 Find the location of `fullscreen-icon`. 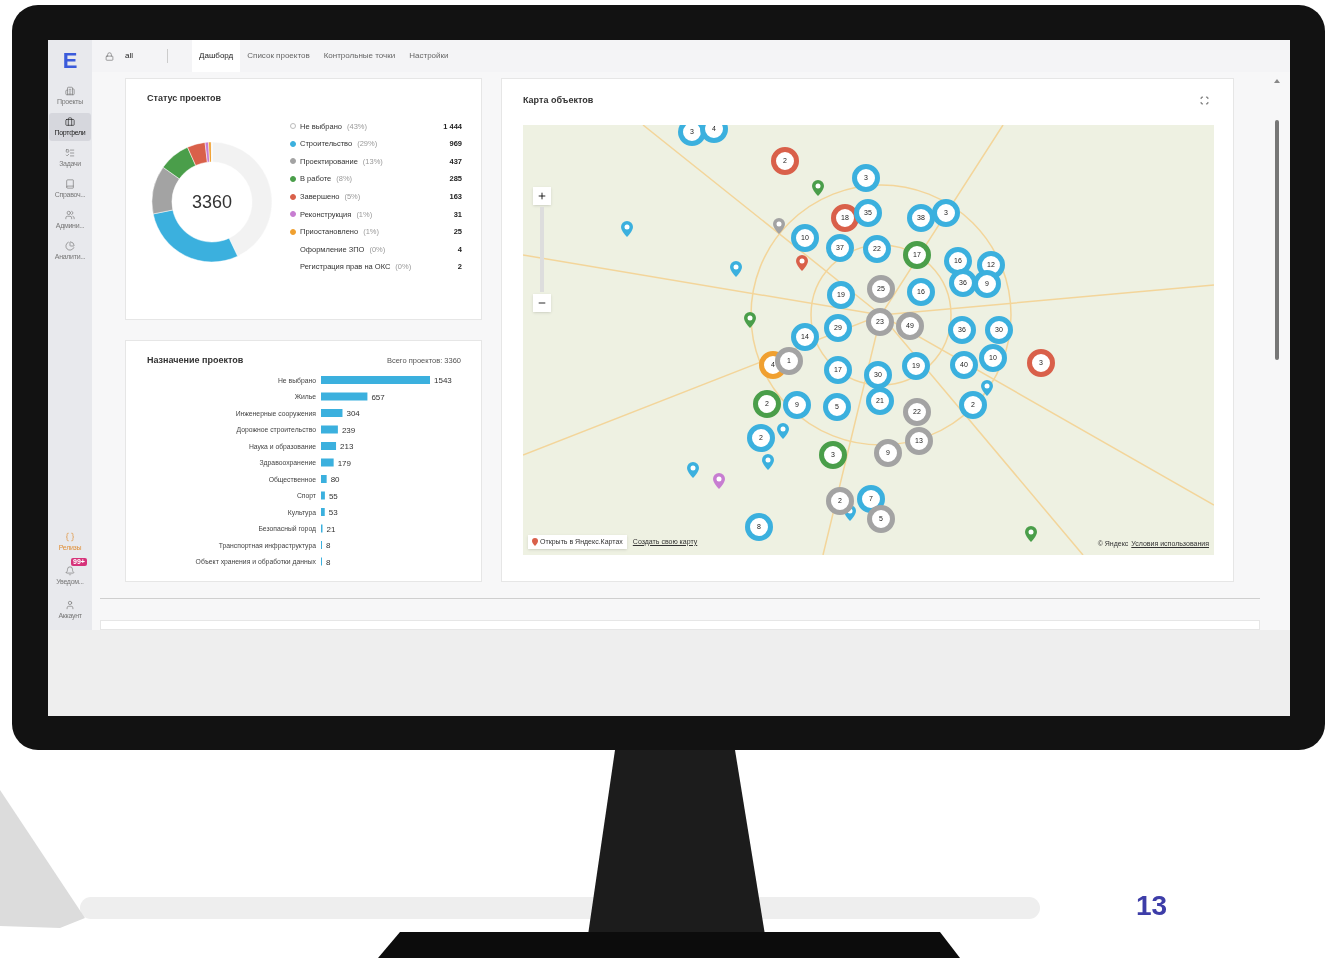

fullscreen-icon is located at coordinates (1204, 100).